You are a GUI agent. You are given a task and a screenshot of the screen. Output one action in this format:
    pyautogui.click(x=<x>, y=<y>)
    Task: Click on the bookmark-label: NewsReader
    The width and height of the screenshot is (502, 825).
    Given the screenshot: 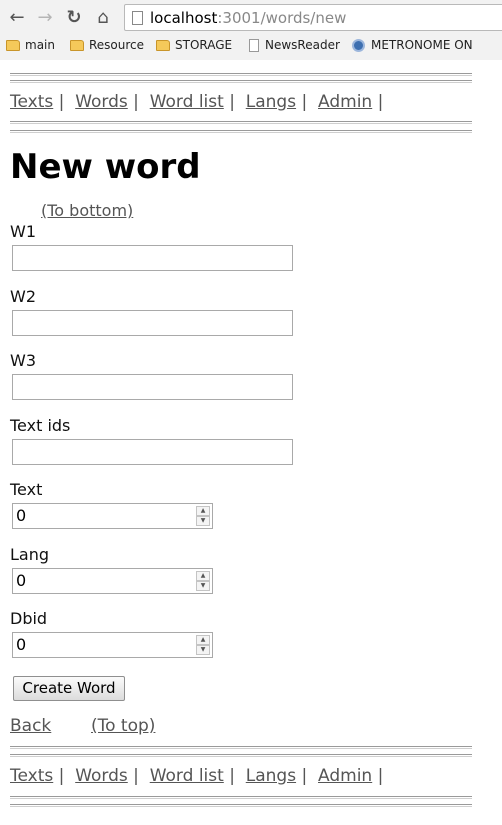 What is the action you would take?
    pyautogui.click(x=302, y=45)
    